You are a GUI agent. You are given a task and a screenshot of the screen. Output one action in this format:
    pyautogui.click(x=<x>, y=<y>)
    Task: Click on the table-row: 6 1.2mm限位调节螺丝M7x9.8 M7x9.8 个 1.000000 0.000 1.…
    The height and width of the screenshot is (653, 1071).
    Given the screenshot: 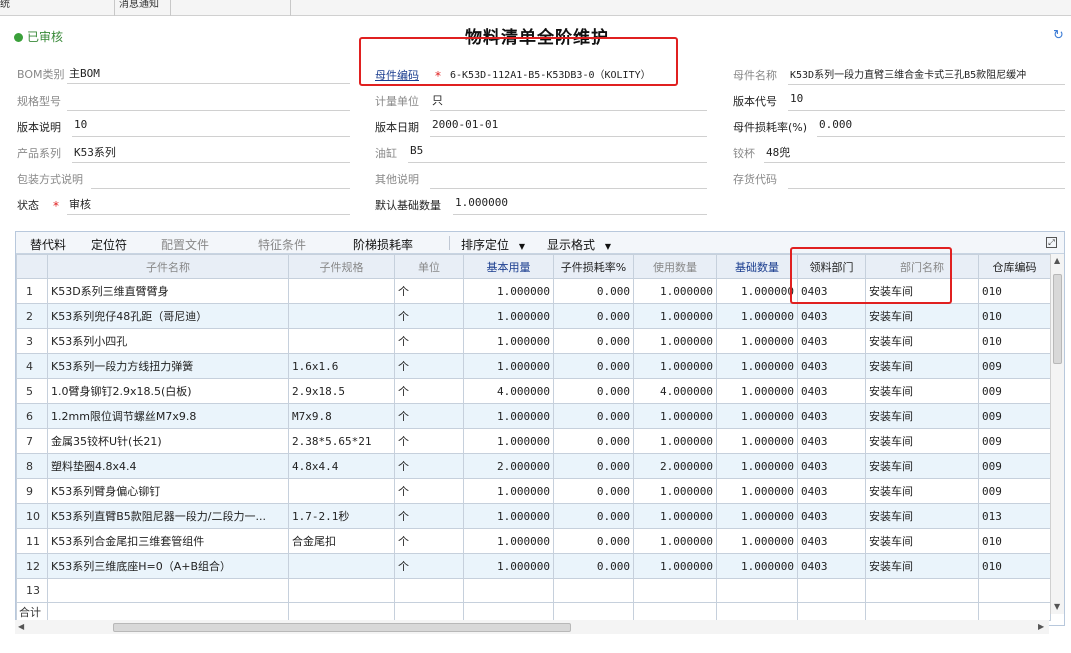 What is the action you would take?
    pyautogui.click(x=533, y=416)
    